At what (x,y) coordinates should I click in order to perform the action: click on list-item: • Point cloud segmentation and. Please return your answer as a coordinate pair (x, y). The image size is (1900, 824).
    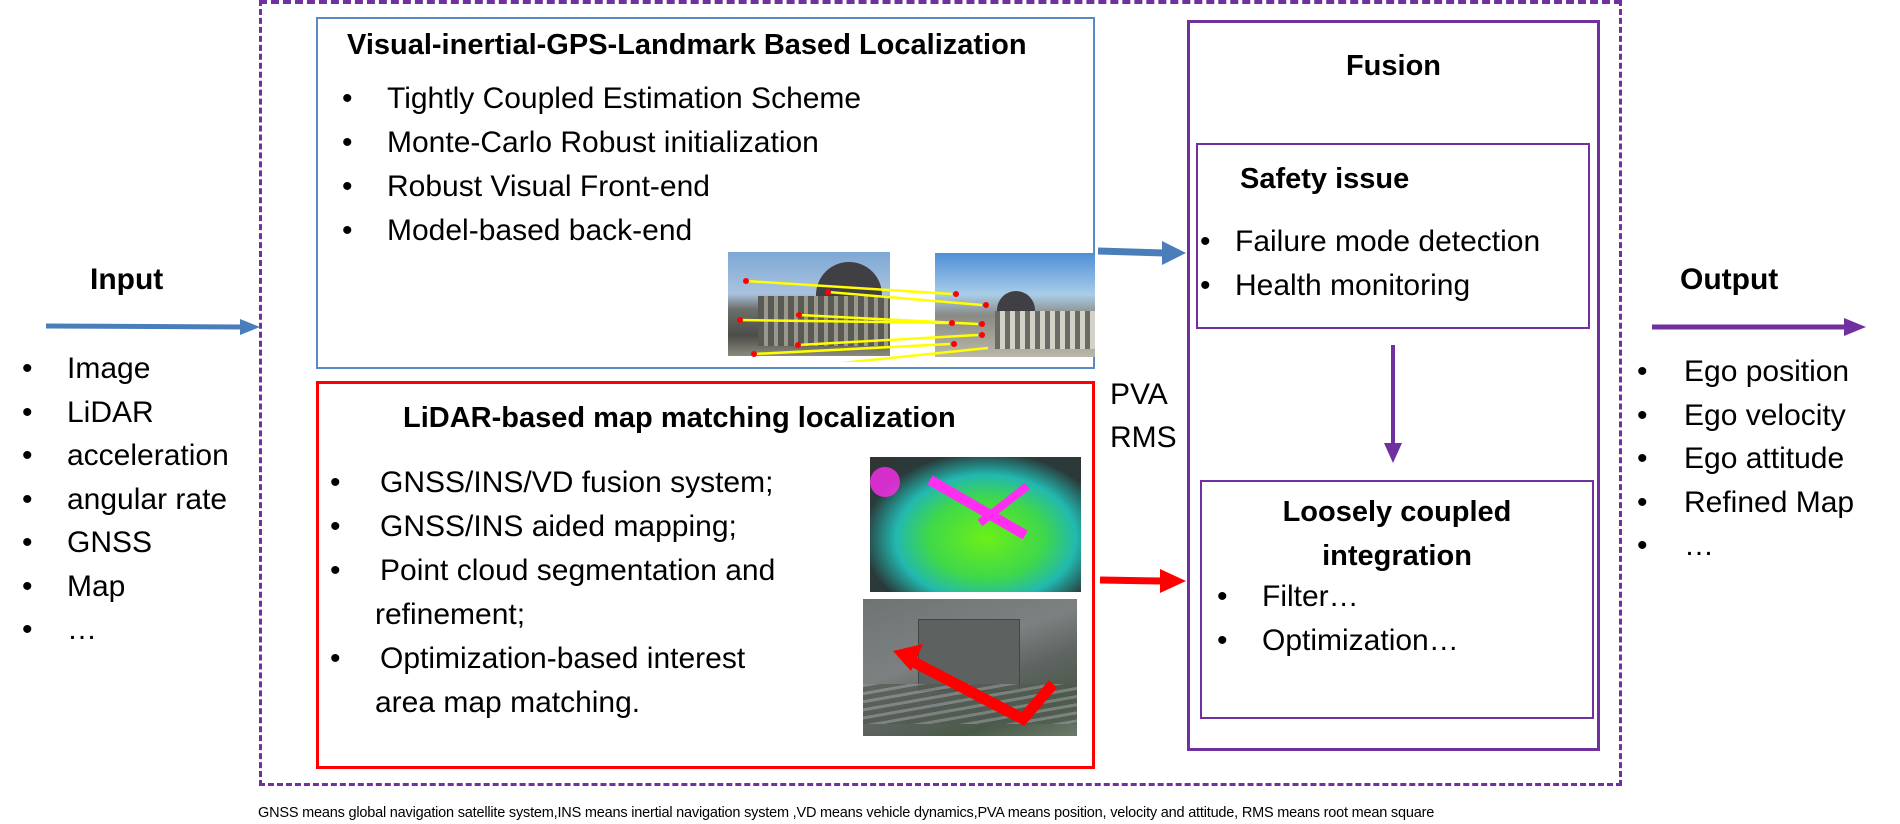
    Looking at the image, I should click on (553, 570).